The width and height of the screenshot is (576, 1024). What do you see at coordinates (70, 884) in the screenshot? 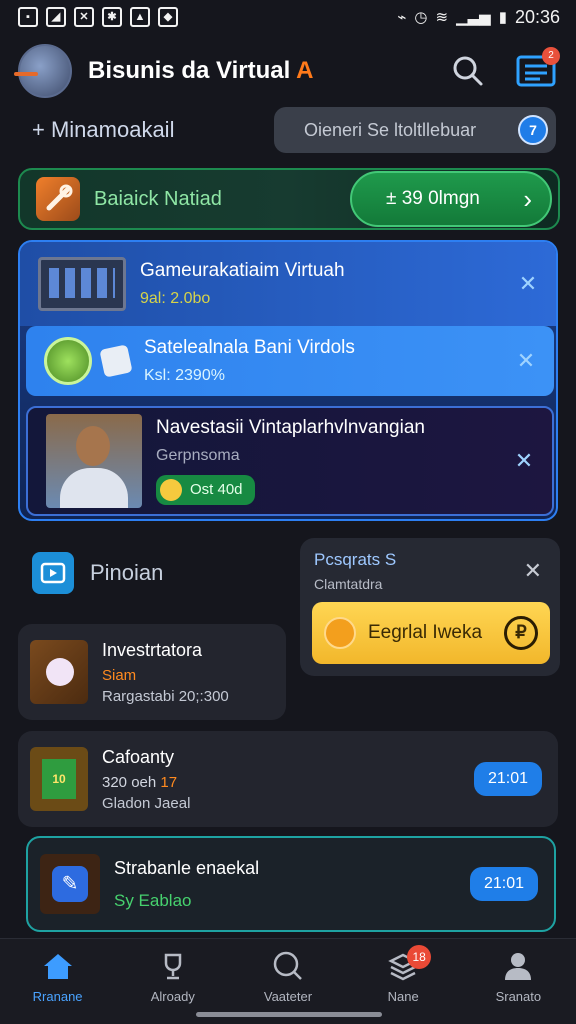
I see `edit-app-icon` at bounding box center [70, 884].